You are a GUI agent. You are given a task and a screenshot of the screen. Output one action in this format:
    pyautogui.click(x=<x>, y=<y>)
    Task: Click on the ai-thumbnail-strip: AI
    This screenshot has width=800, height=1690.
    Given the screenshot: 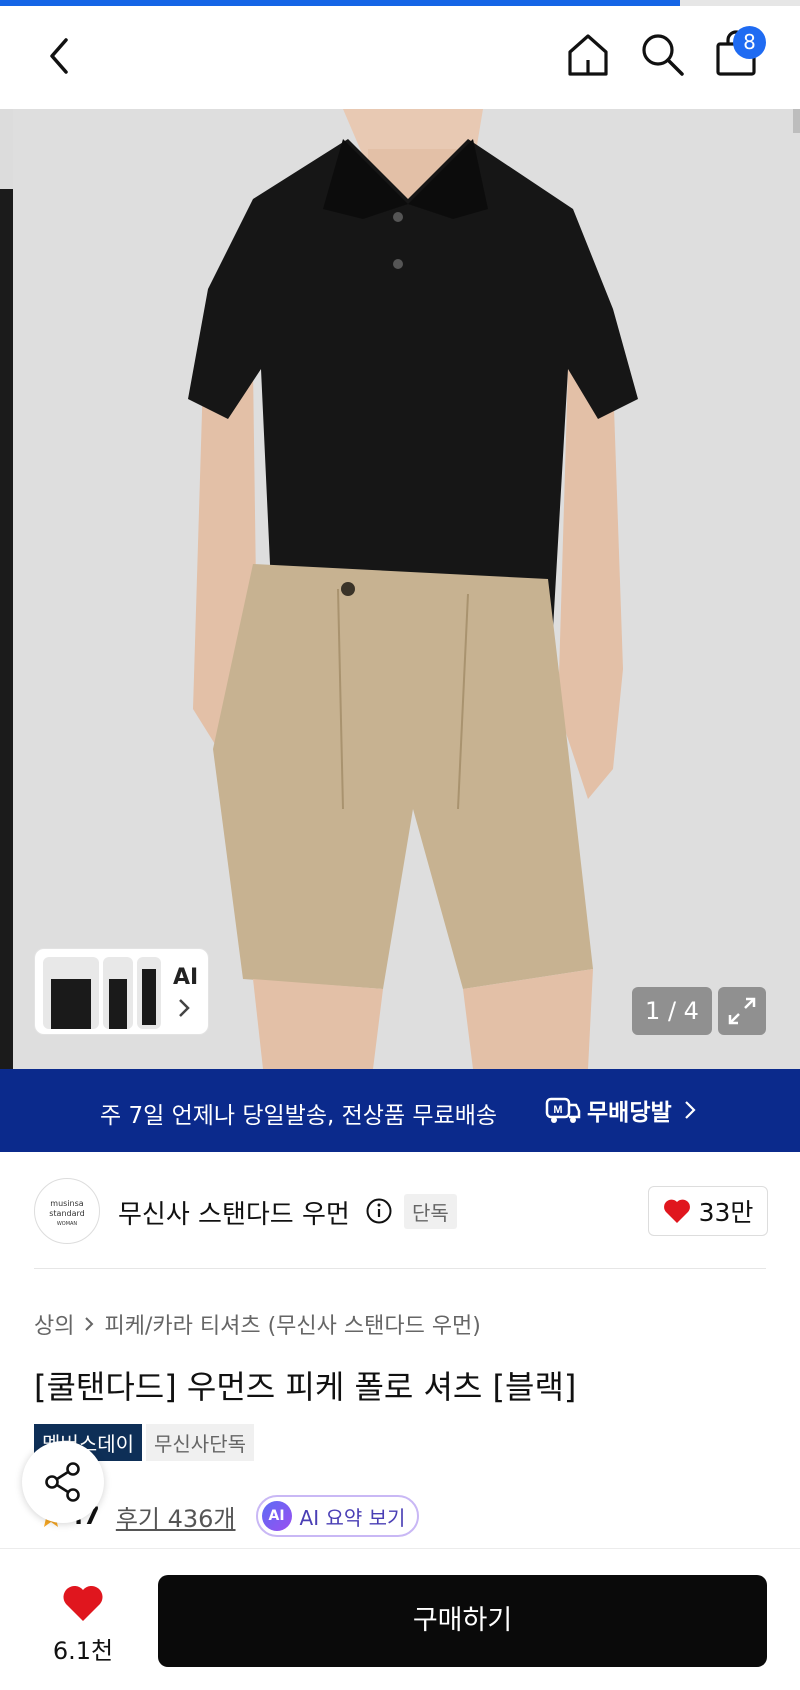 What is the action you would take?
    pyautogui.click(x=121, y=991)
    